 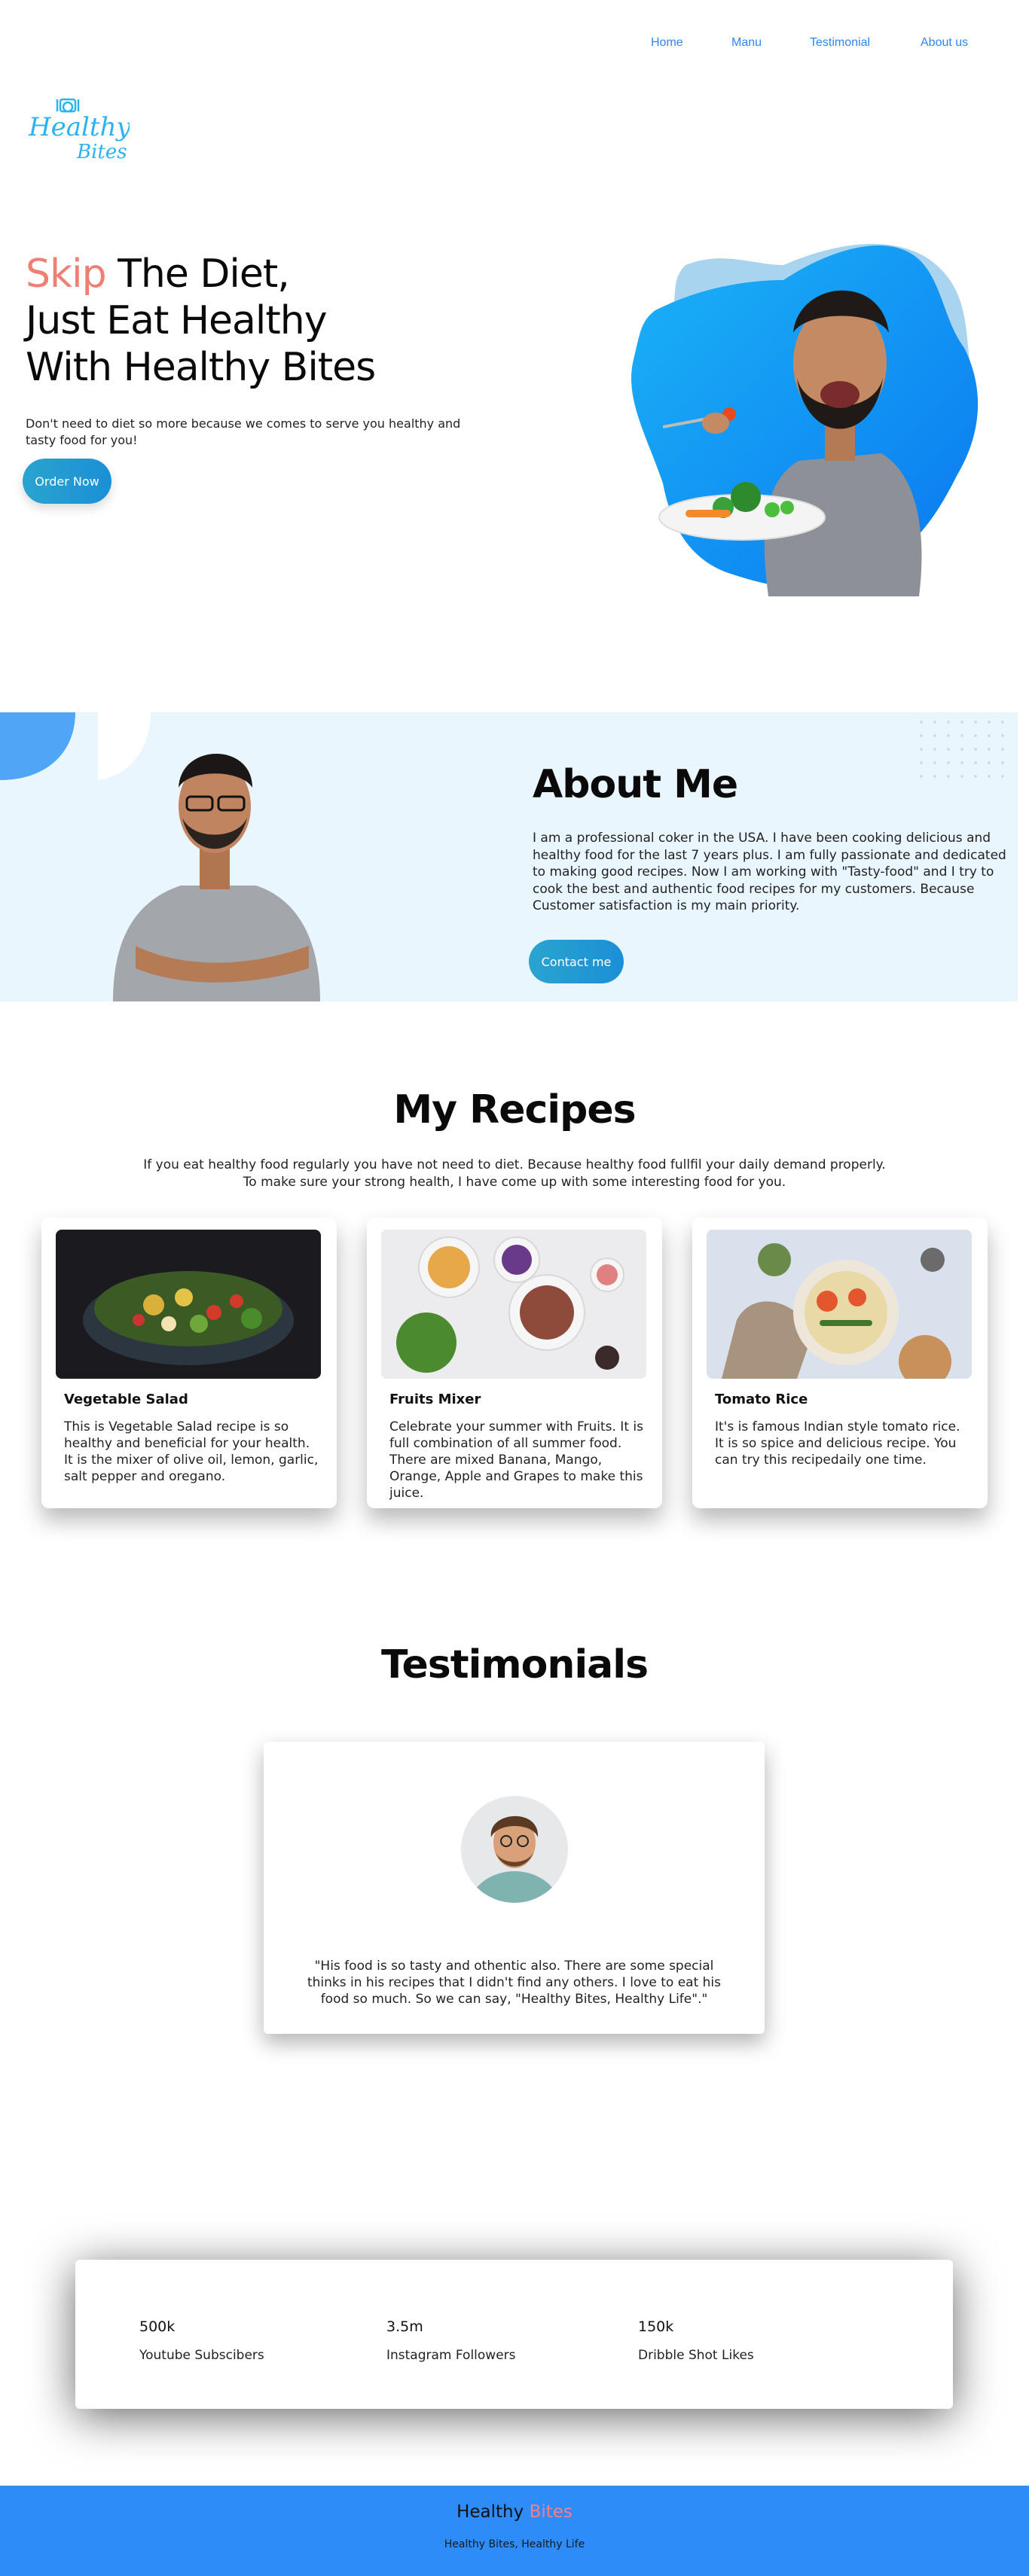 I want to click on nav-link-about-us: About us, so click(x=944, y=43).